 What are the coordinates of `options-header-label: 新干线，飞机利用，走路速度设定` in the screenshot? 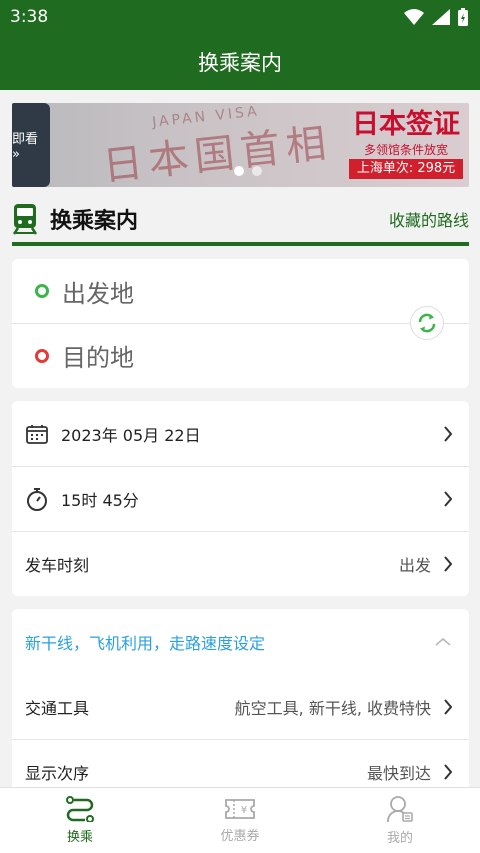 It's located at (145, 643).